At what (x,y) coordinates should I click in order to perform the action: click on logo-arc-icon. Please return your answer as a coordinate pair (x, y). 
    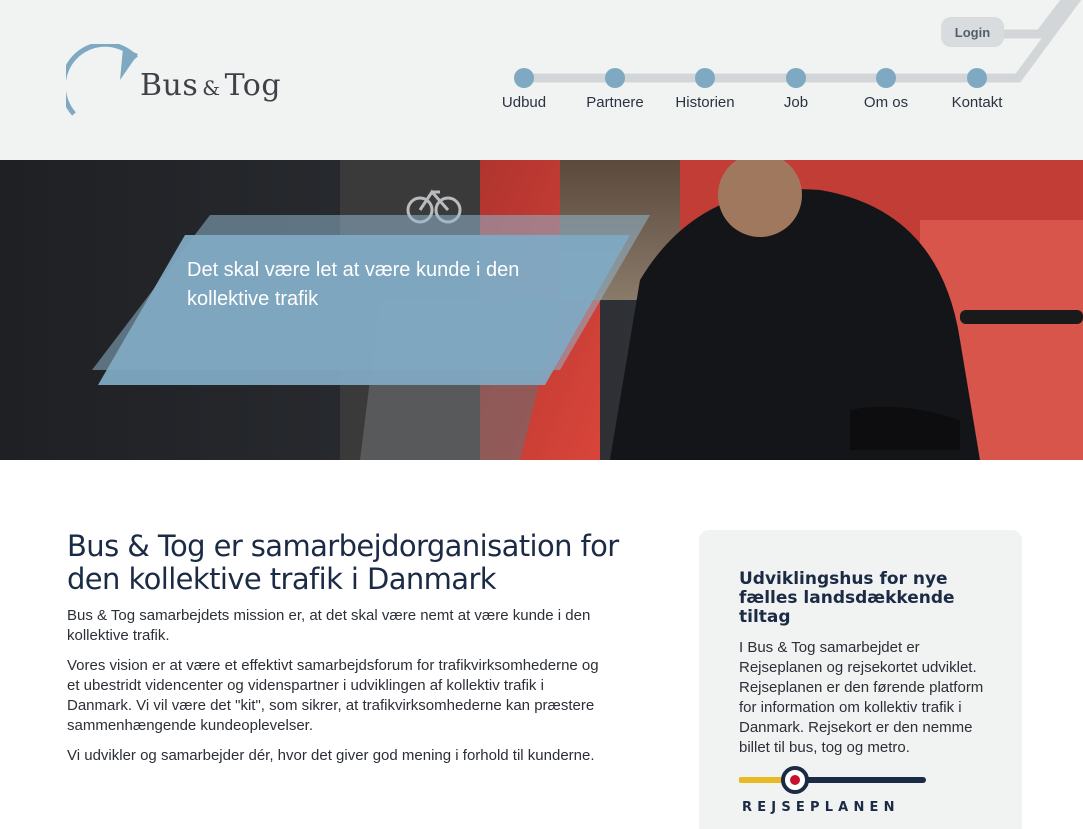
    Looking at the image, I should click on (102, 80).